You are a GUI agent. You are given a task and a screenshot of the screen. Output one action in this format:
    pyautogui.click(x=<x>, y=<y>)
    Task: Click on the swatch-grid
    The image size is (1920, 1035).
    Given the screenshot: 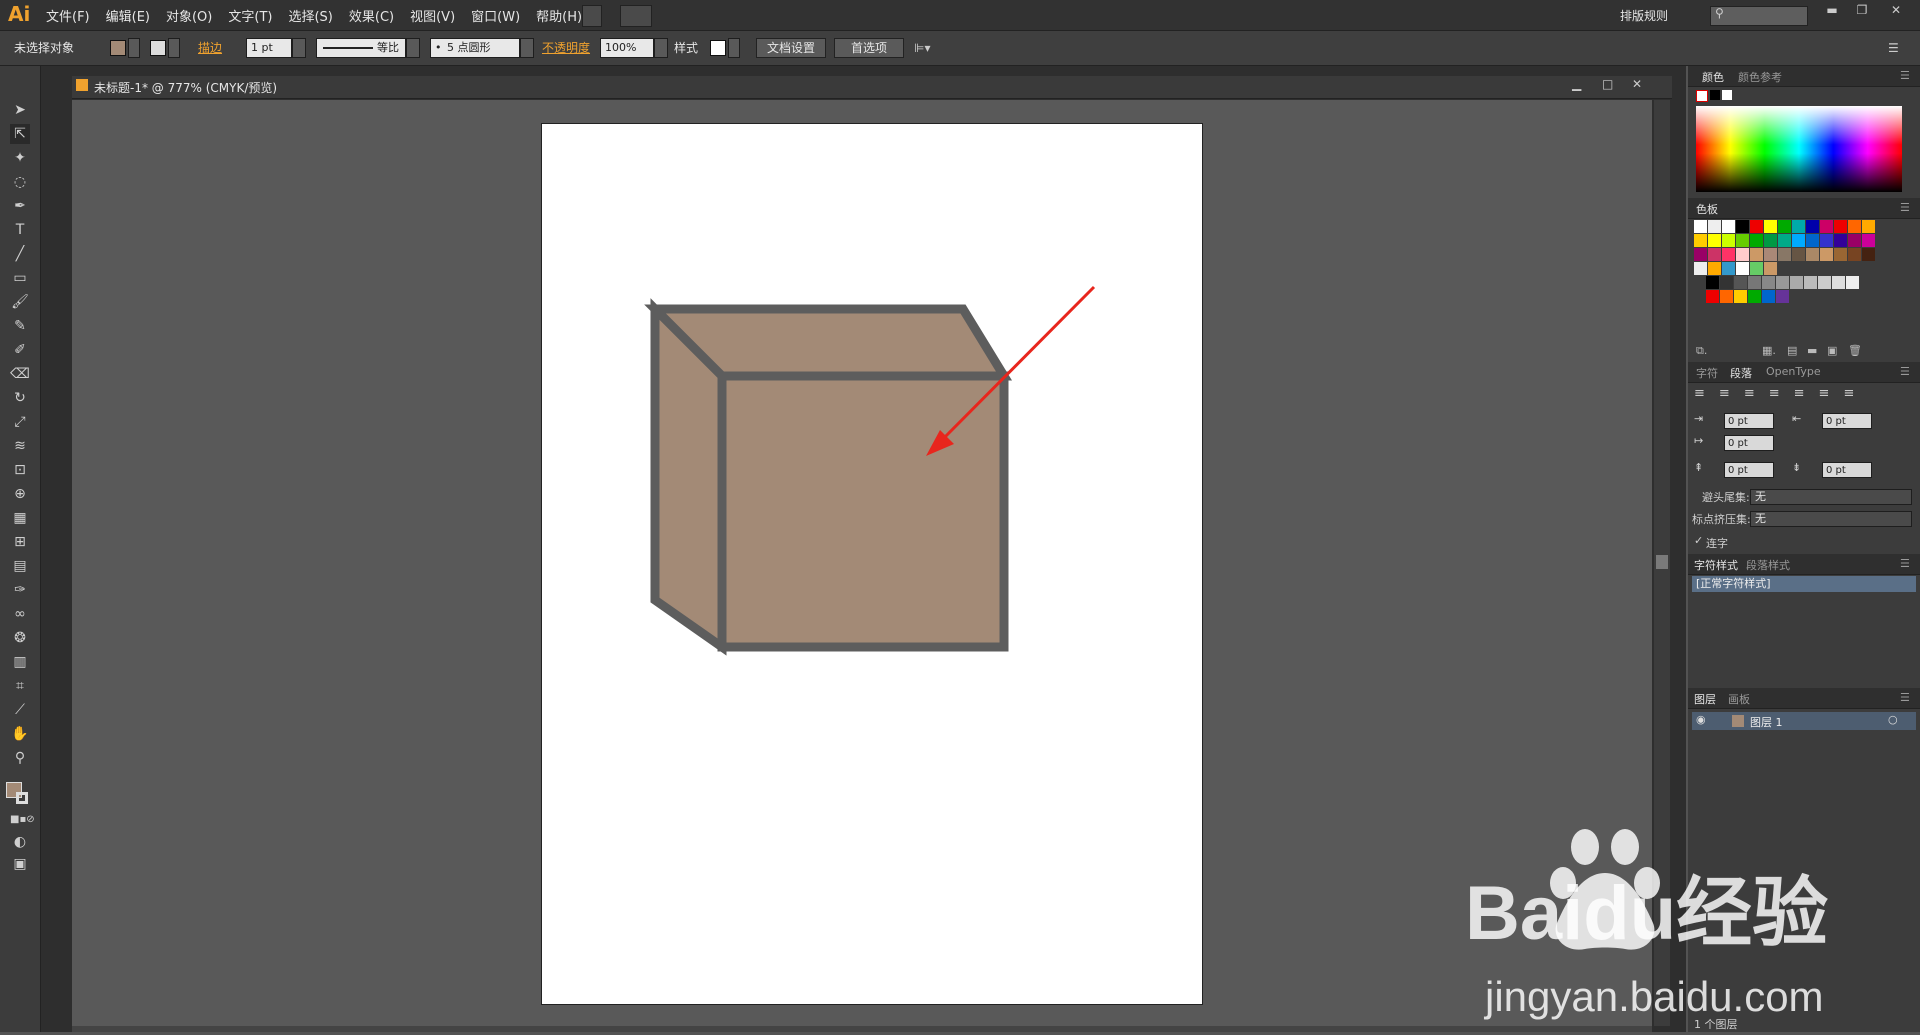 What is the action you would take?
    pyautogui.click(x=1799, y=261)
    